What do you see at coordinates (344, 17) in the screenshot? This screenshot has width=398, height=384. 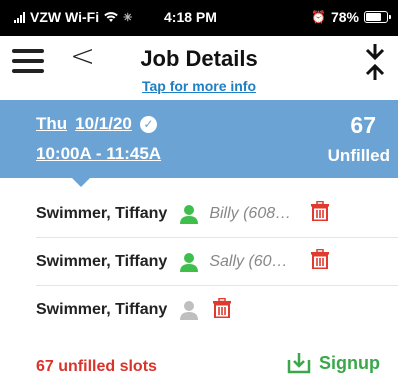 I see `battery-percent: 78%` at bounding box center [344, 17].